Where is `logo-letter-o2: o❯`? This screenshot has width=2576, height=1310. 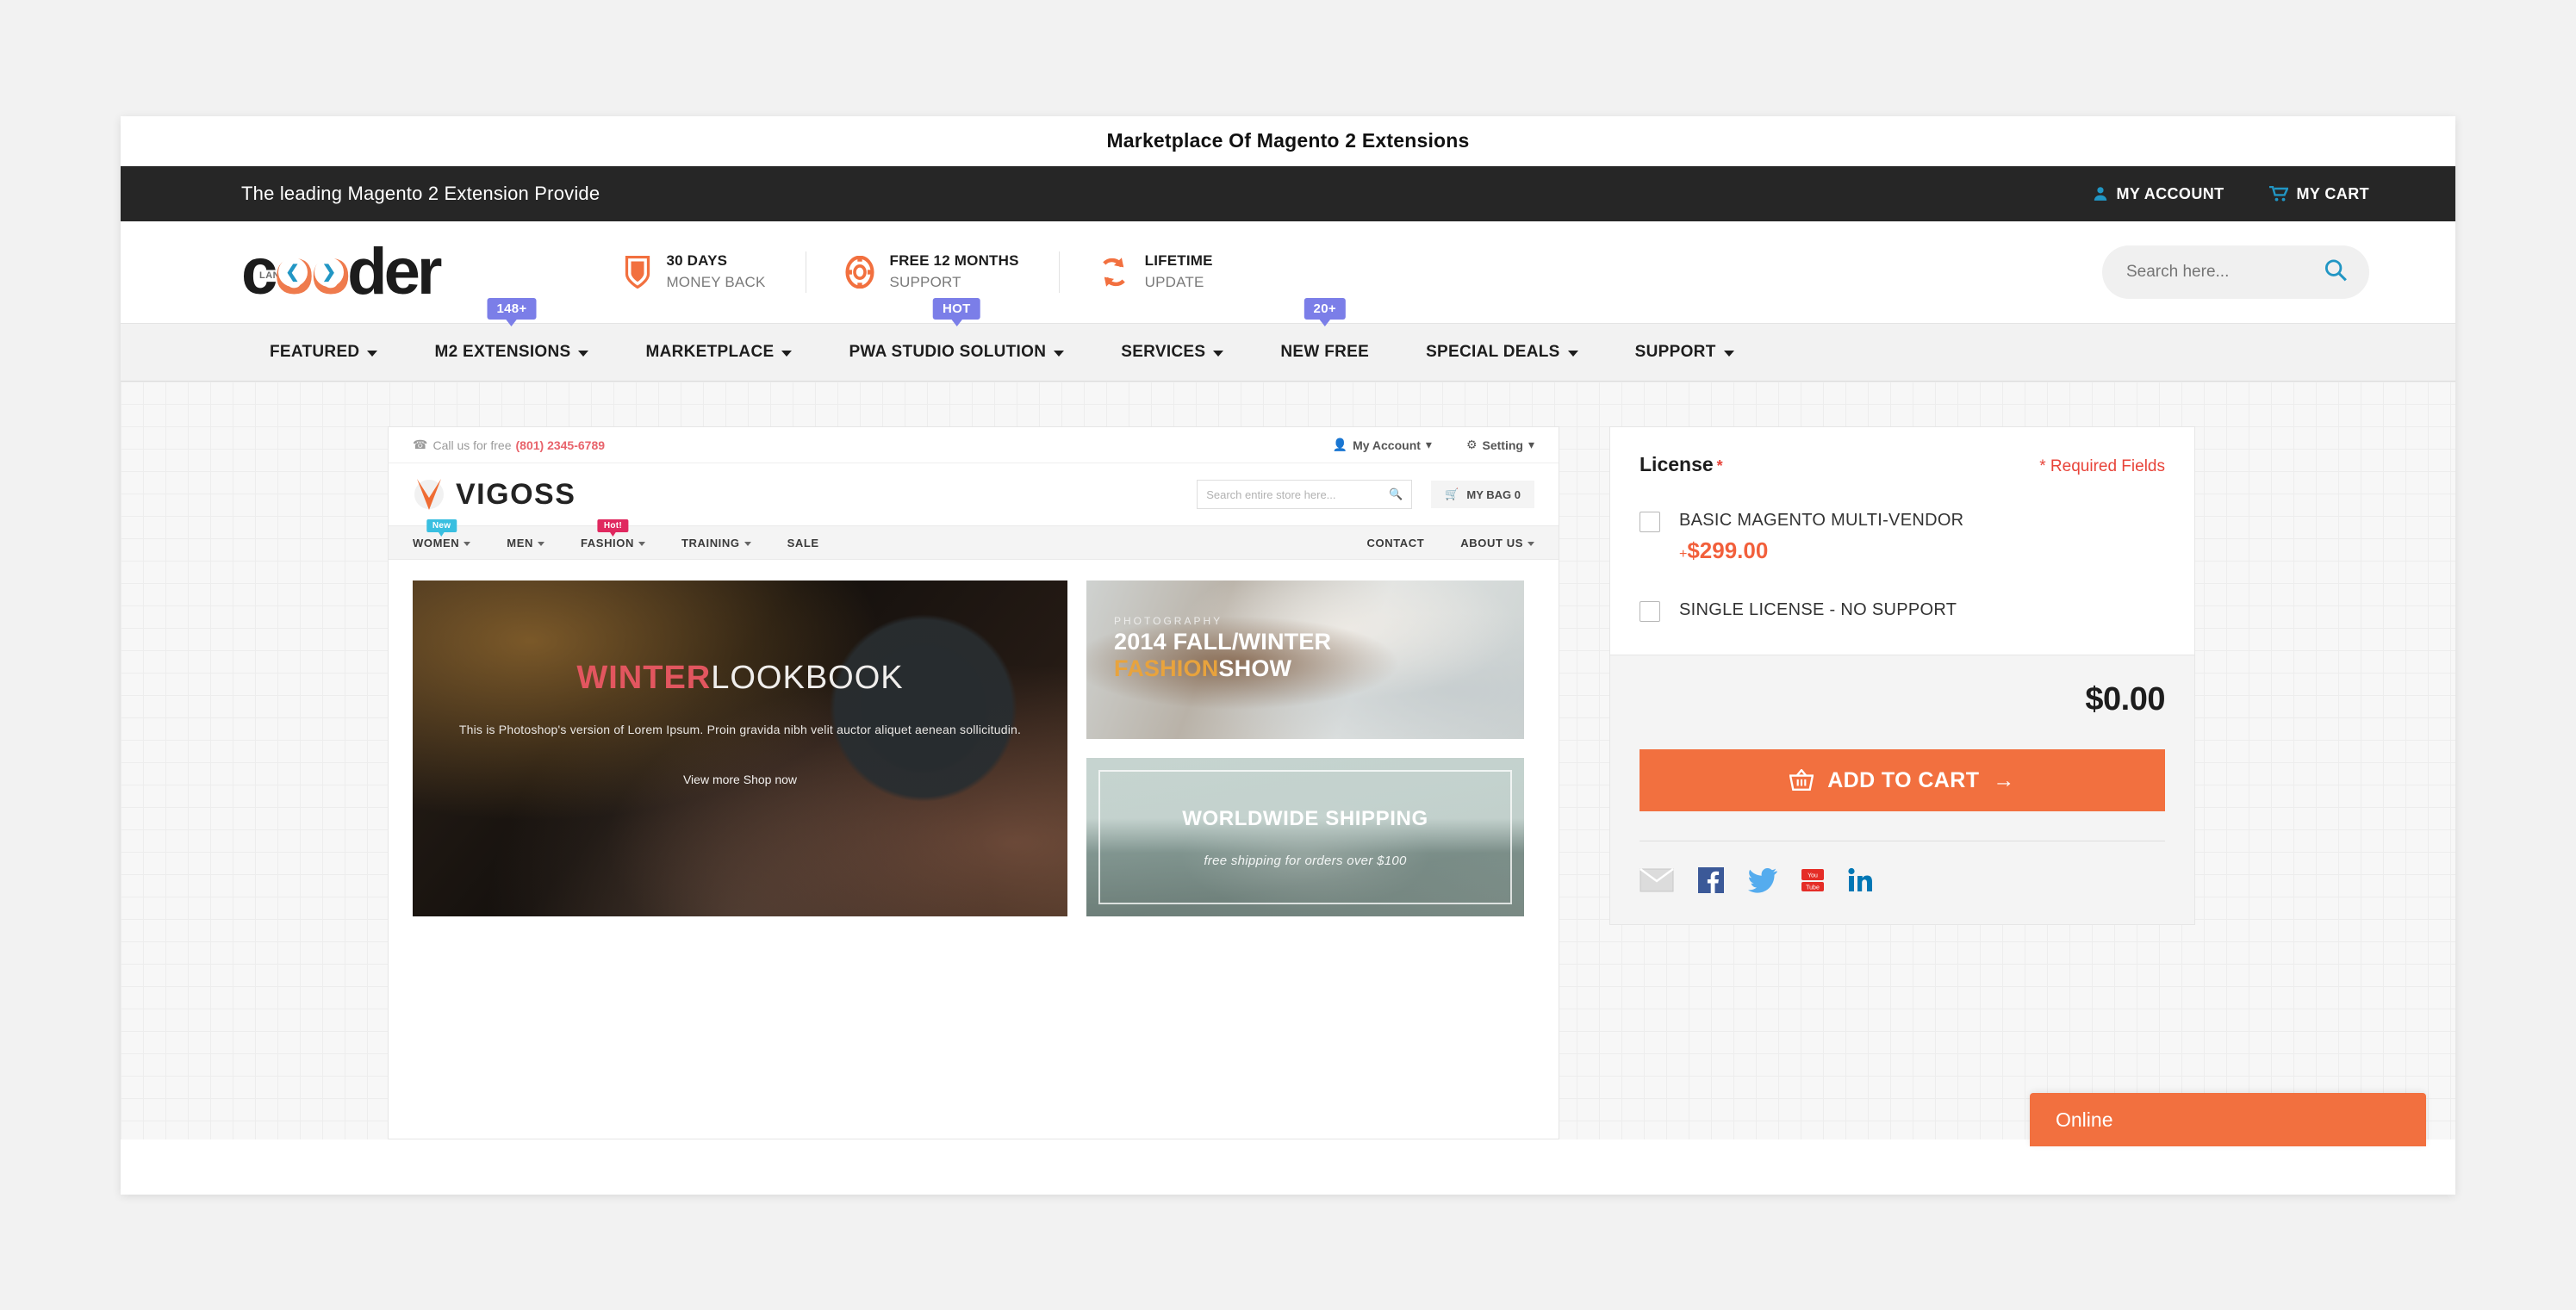 logo-letter-o2: o❯ is located at coordinates (331, 272).